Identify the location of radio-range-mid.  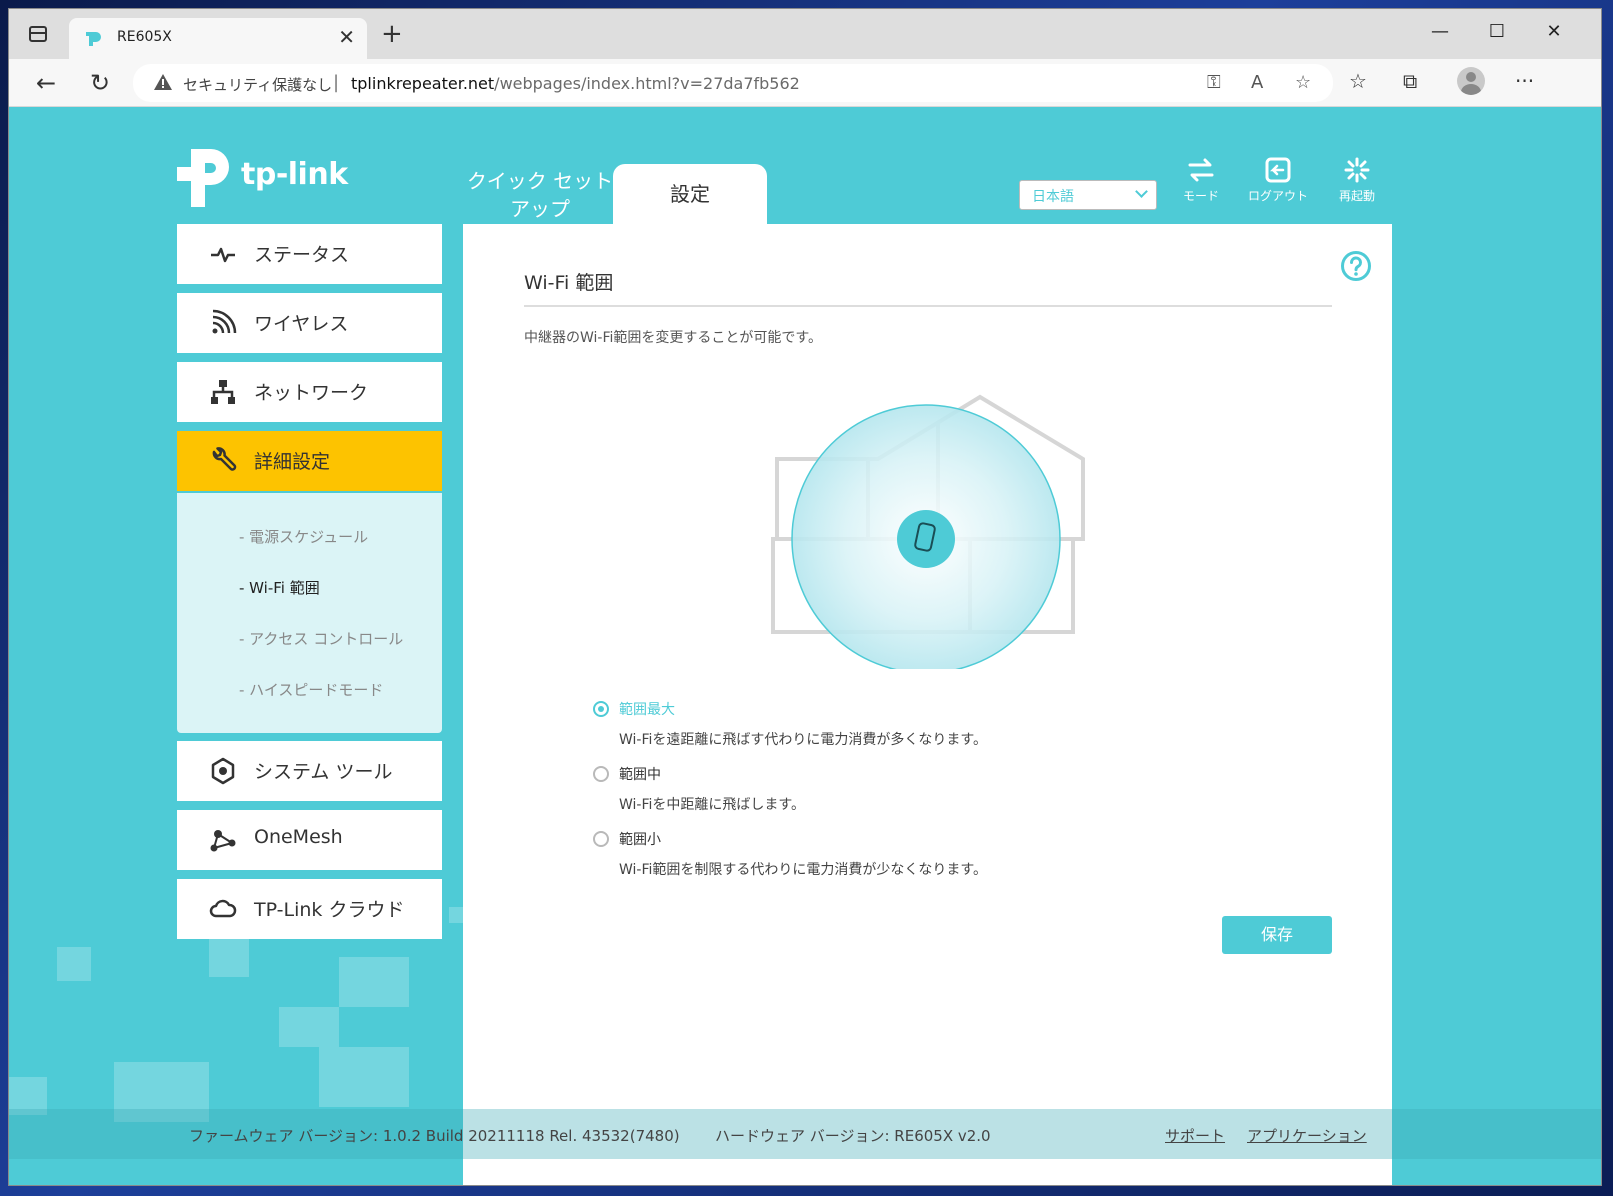
(601, 774).